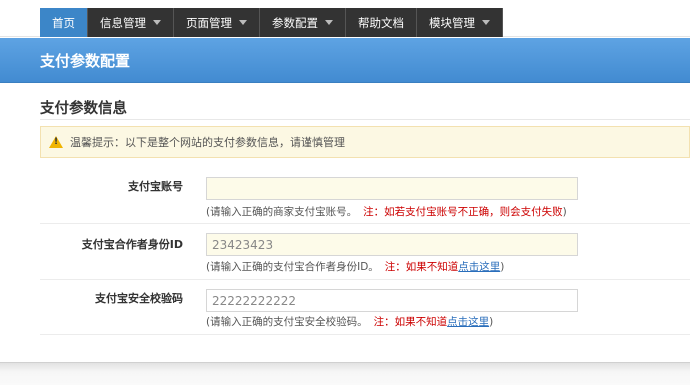 This screenshot has width=690, height=385. I want to click on nav-item-label: 首页, so click(63, 22).